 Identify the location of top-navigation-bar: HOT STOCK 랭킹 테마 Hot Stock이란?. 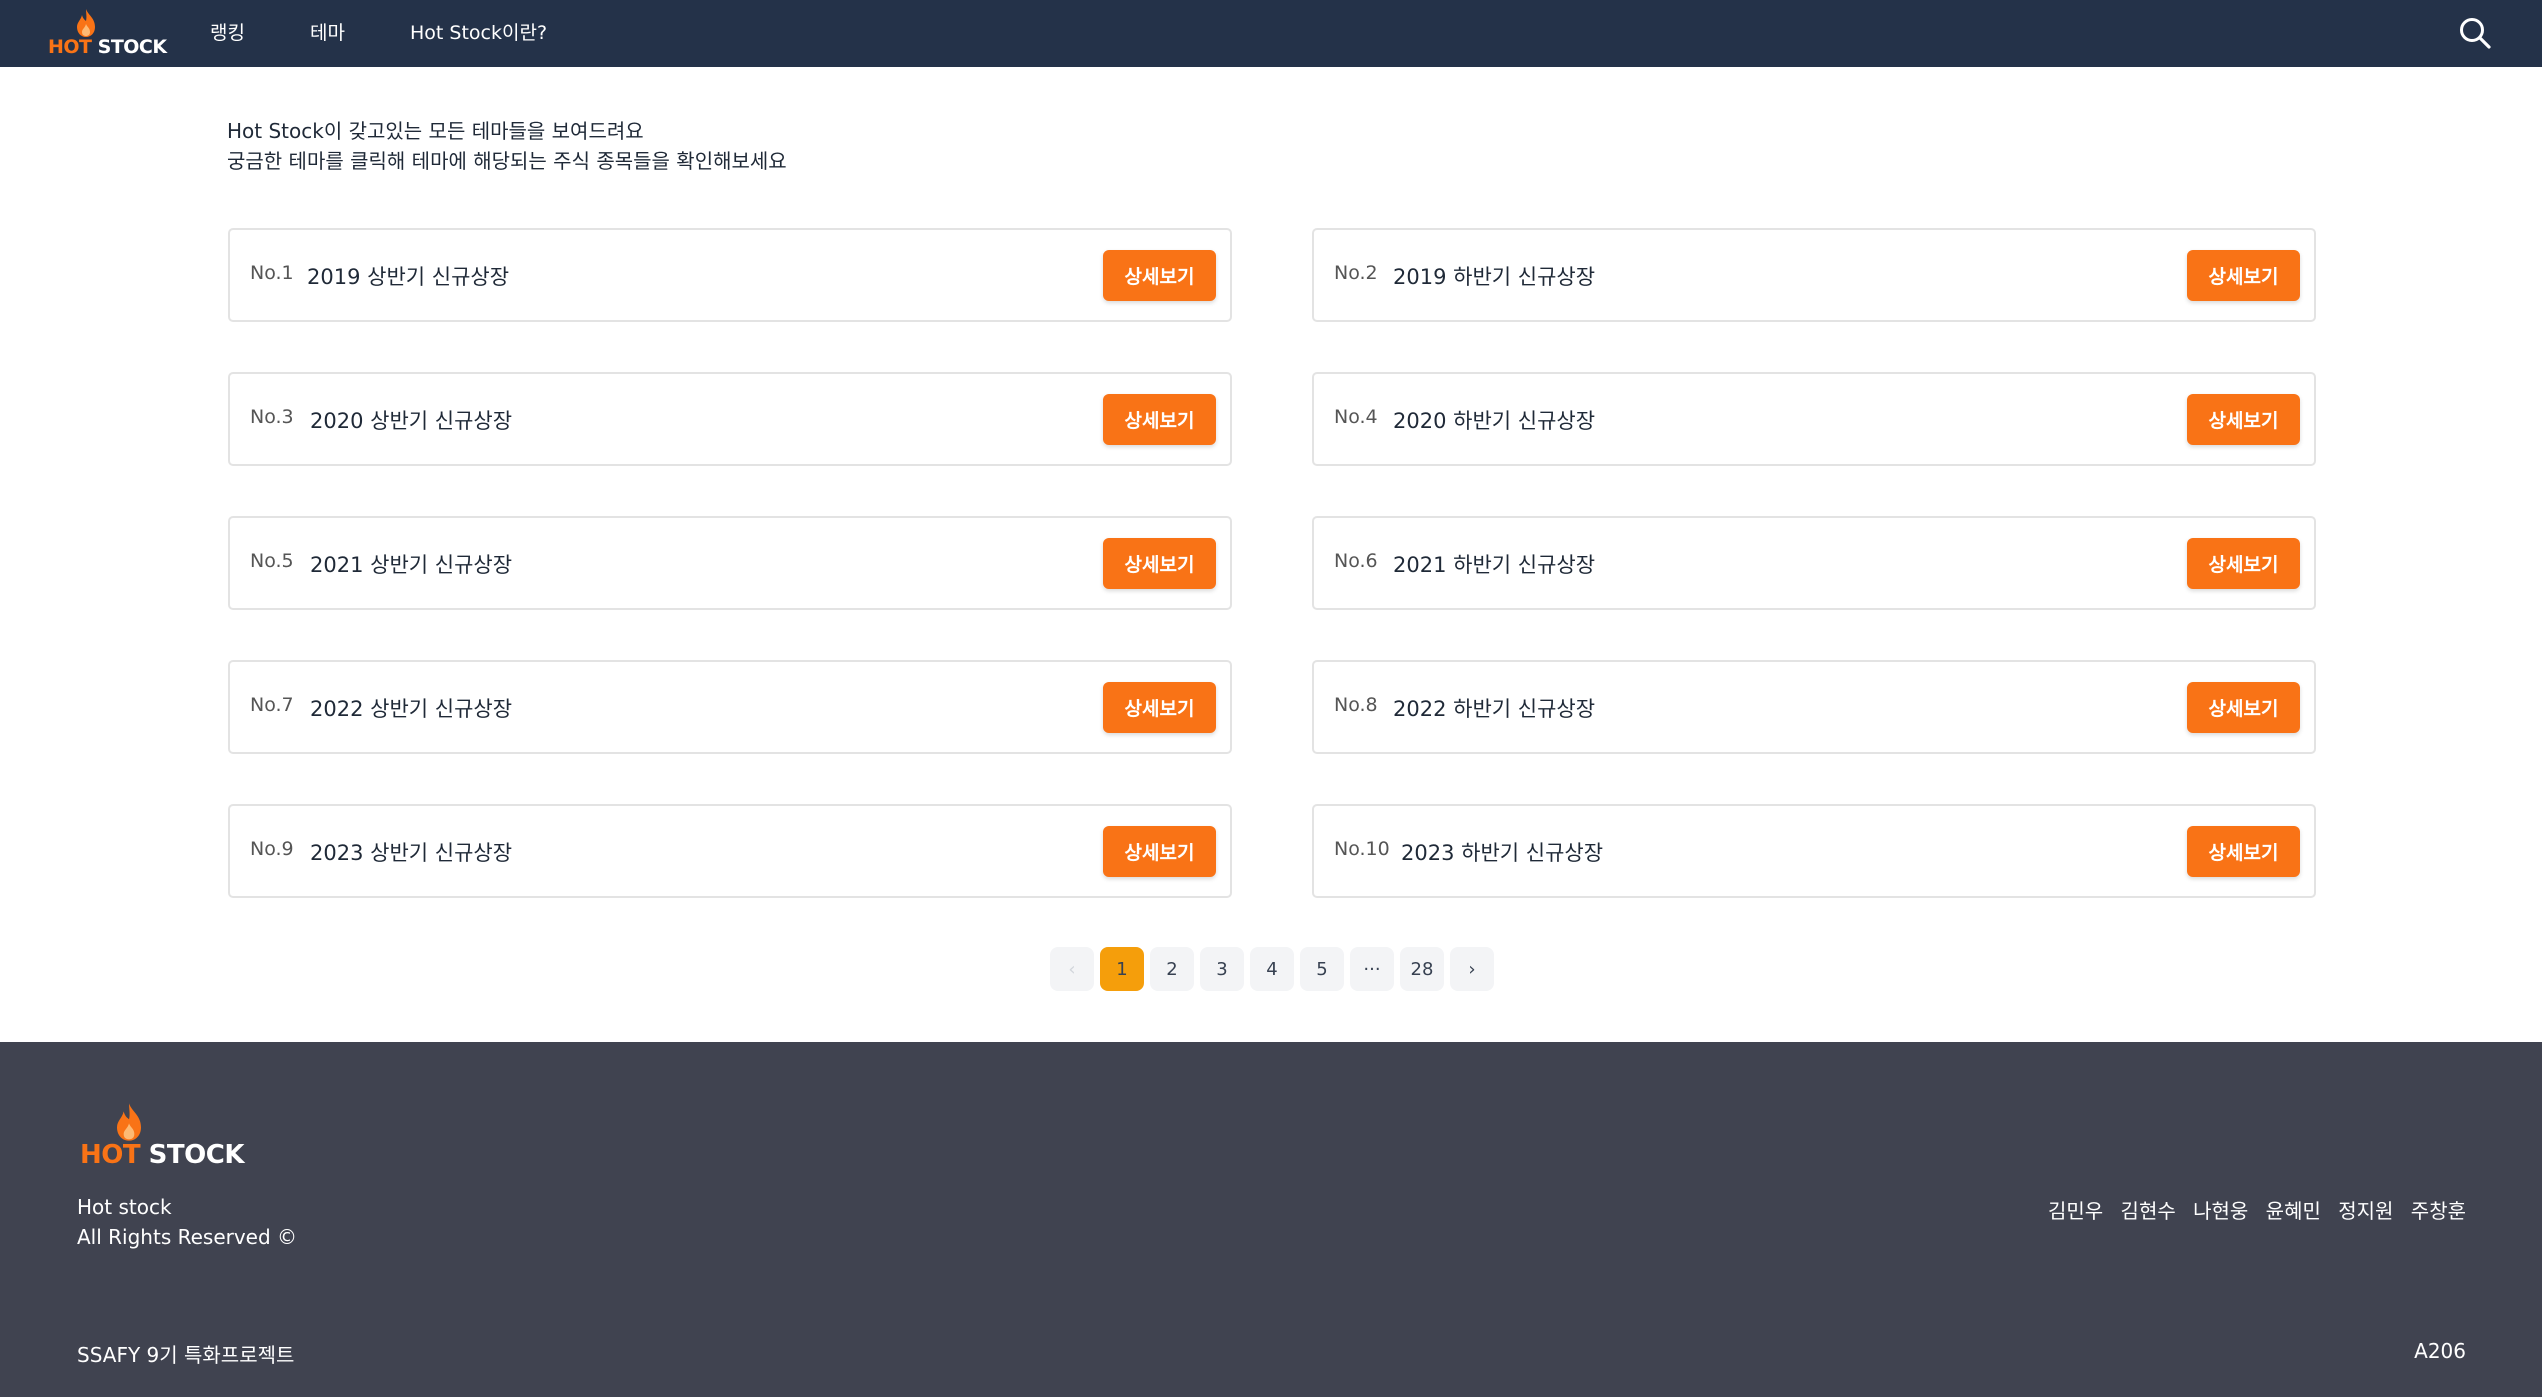
(1271, 33).